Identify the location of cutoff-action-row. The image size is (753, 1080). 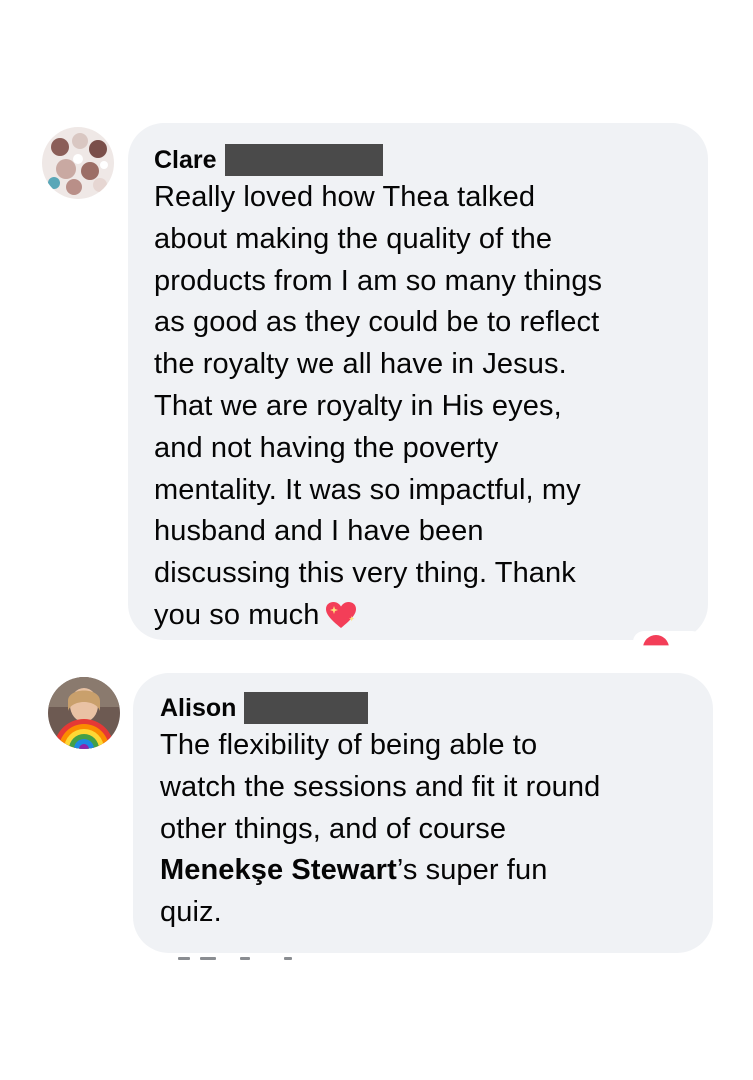
(230, 958).